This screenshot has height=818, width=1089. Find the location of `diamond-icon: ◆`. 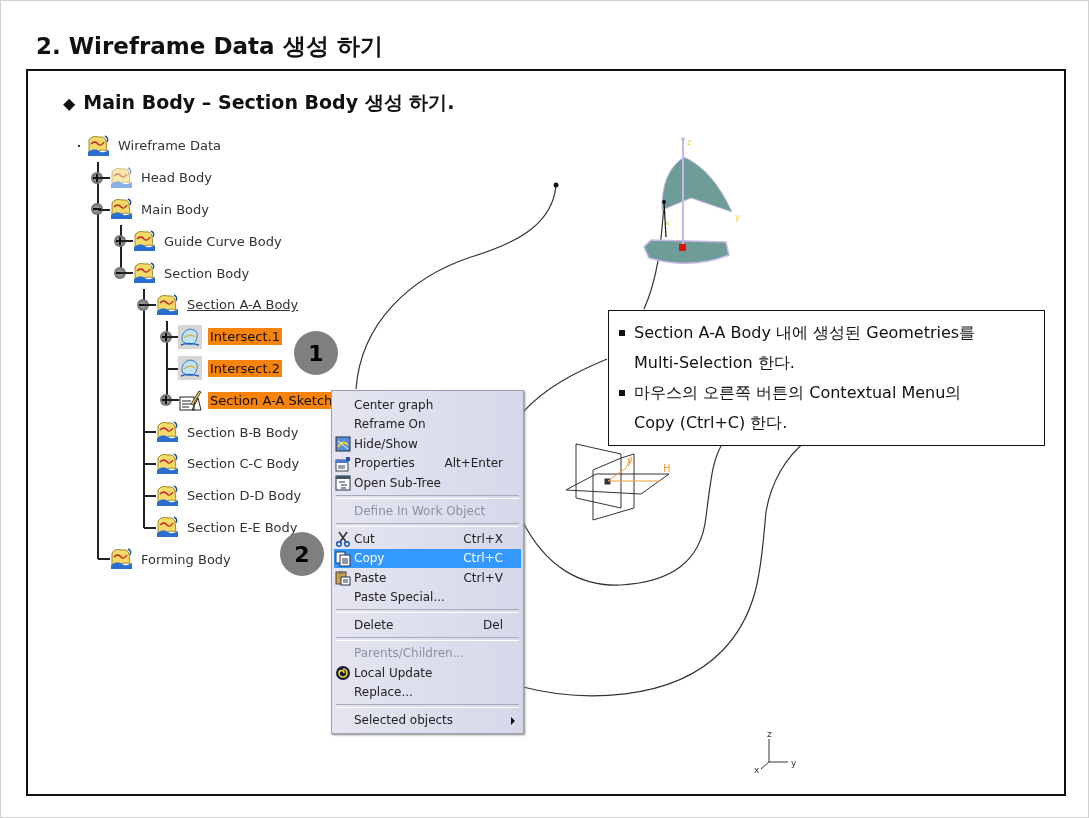

diamond-icon: ◆ is located at coordinates (69, 103).